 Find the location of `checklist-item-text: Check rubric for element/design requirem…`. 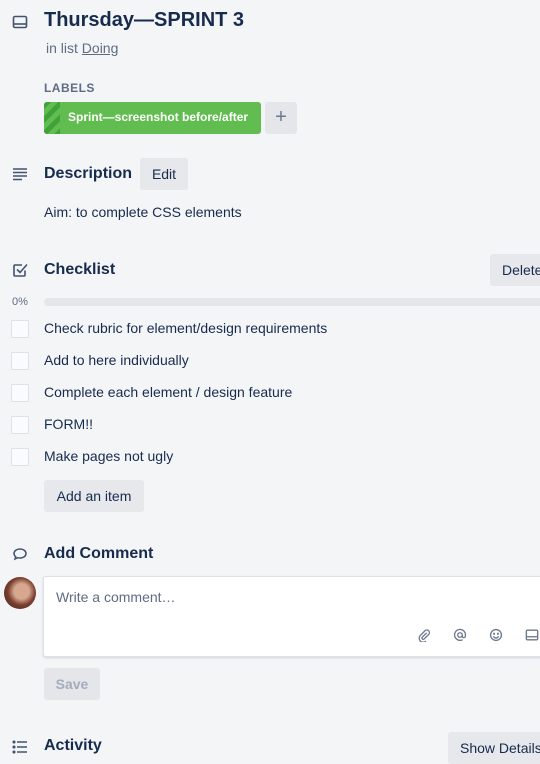

checklist-item-text: Check rubric for element/design requirem… is located at coordinates (185, 328).